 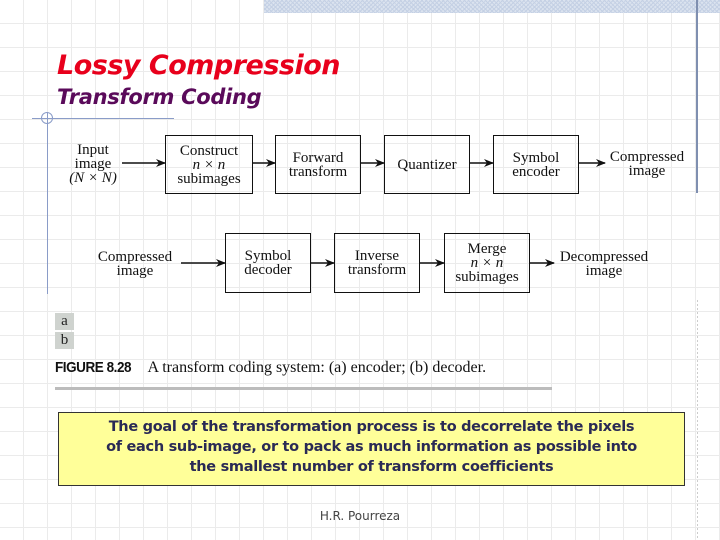 I want to click on encoder-input-label: Input image (N × N), so click(x=93, y=164).